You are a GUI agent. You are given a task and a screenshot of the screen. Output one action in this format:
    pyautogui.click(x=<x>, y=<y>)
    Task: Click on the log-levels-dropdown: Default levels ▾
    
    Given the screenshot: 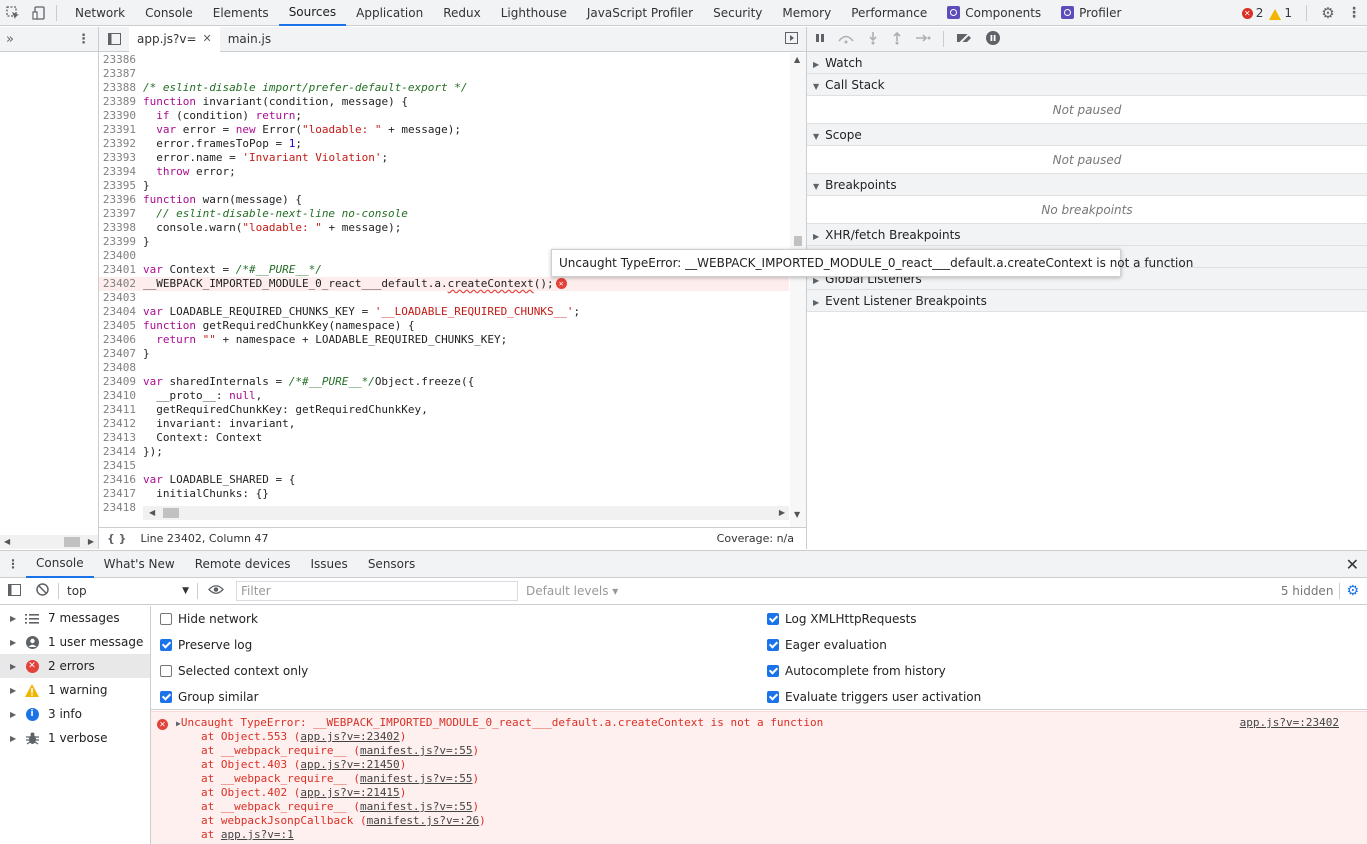 What is the action you would take?
    pyautogui.click(x=572, y=591)
    